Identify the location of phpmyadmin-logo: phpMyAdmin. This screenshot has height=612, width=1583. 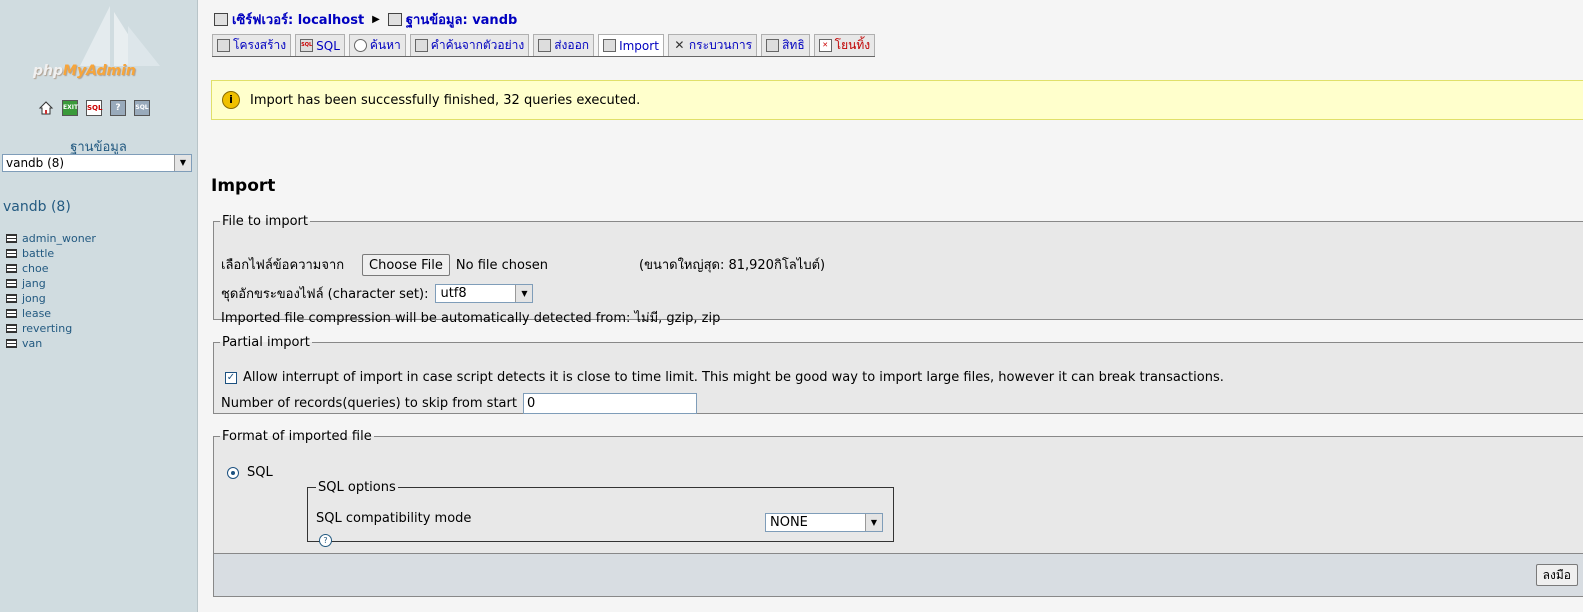
(98, 50).